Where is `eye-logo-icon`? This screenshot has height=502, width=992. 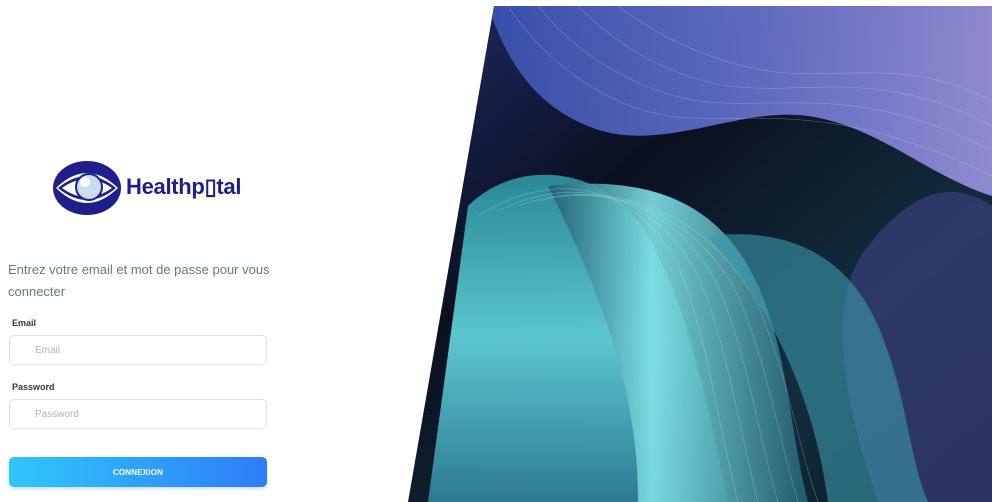 eye-logo-icon is located at coordinates (87, 188).